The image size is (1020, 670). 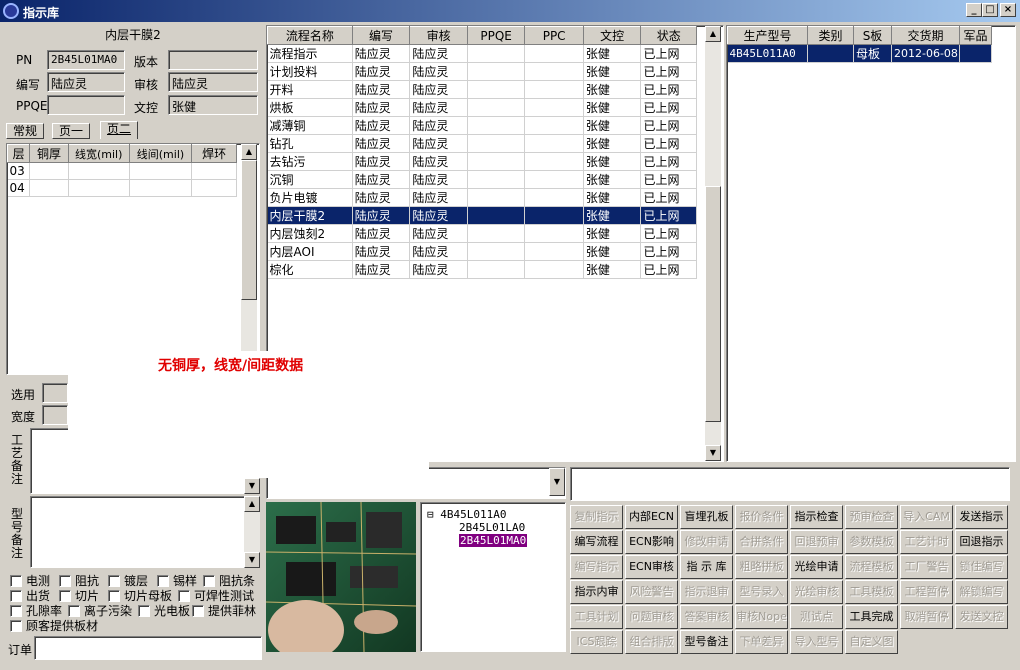 I want to click on width-field, so click(x=55, y=415).